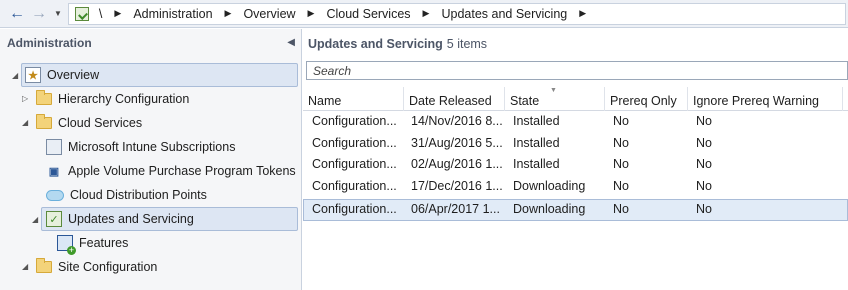 This screenshot has width=848, height=290. I want to click on tree-item-apple-vpp-tokens: ▣ Apple Volume Purchase Program Tokens, so click(172, 171).